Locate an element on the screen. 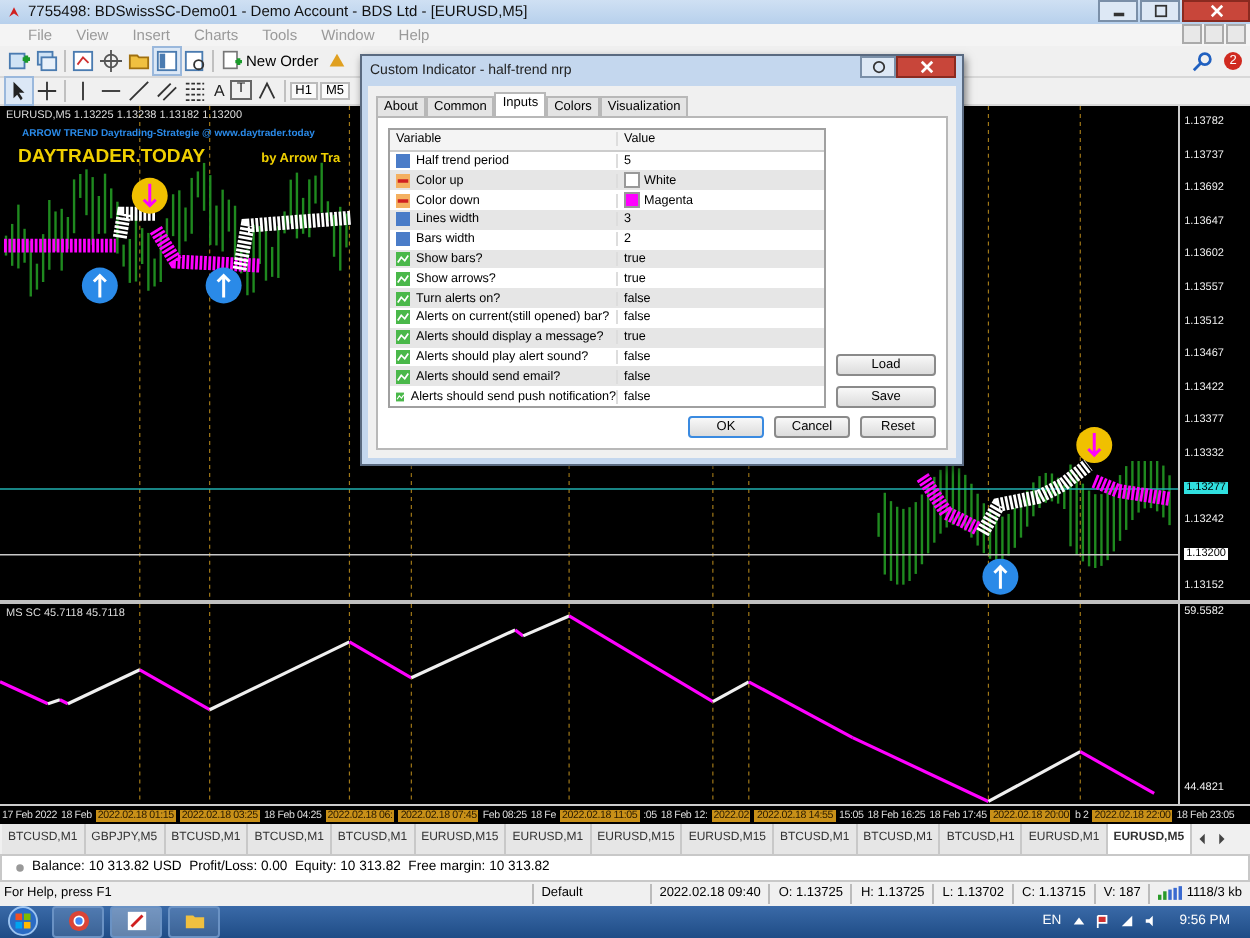 Image resolution: width=1250 pixels, height=938 pixels. profiles-icon is located at coordinates (47, 60).